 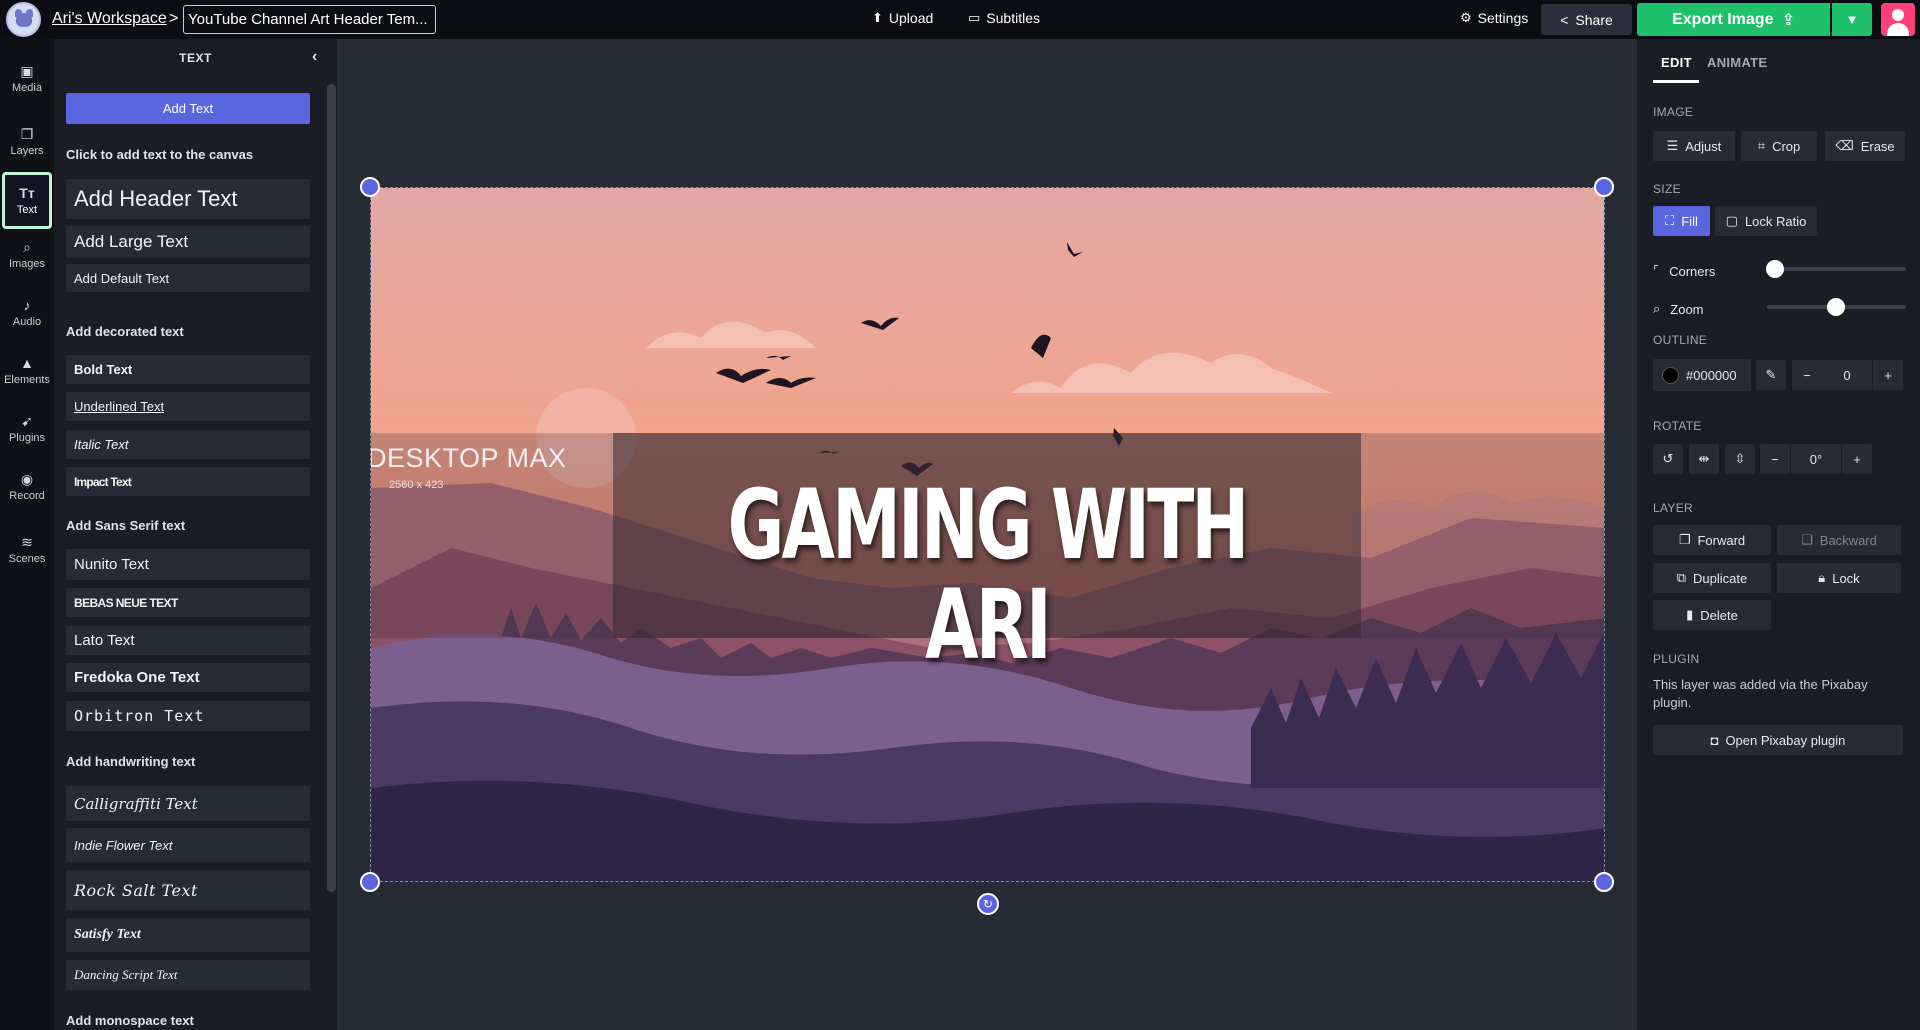 What do you see at coordinates (1712, 540) in the screenshot?
I see `forward-button: ❐ Forward` at bounding box center [1712, 540].